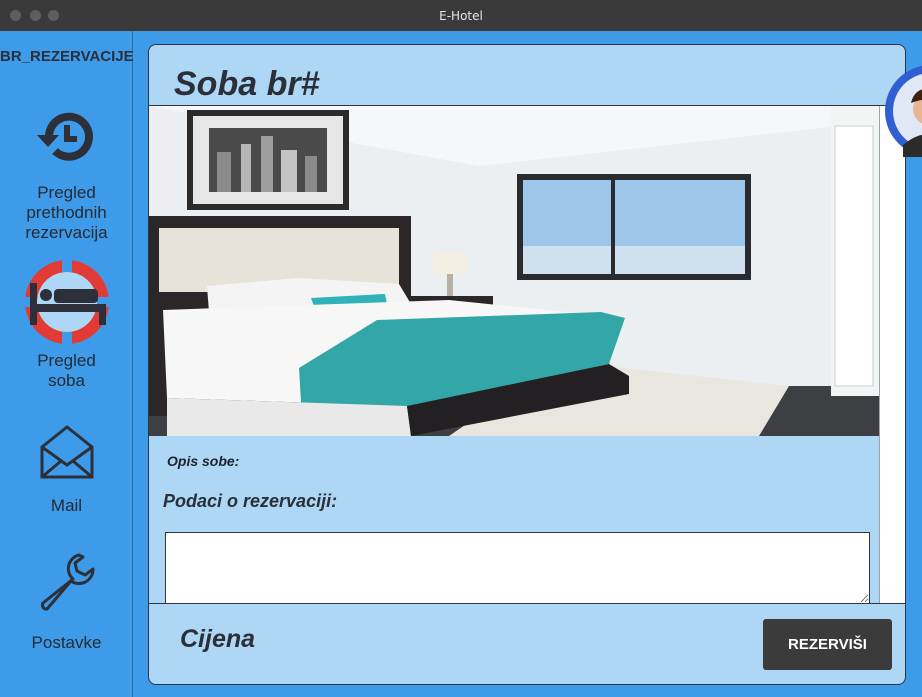 The width and height of the screenshot is (922, 697). I want to click on nav-label: Postavke, so click(66, 642).